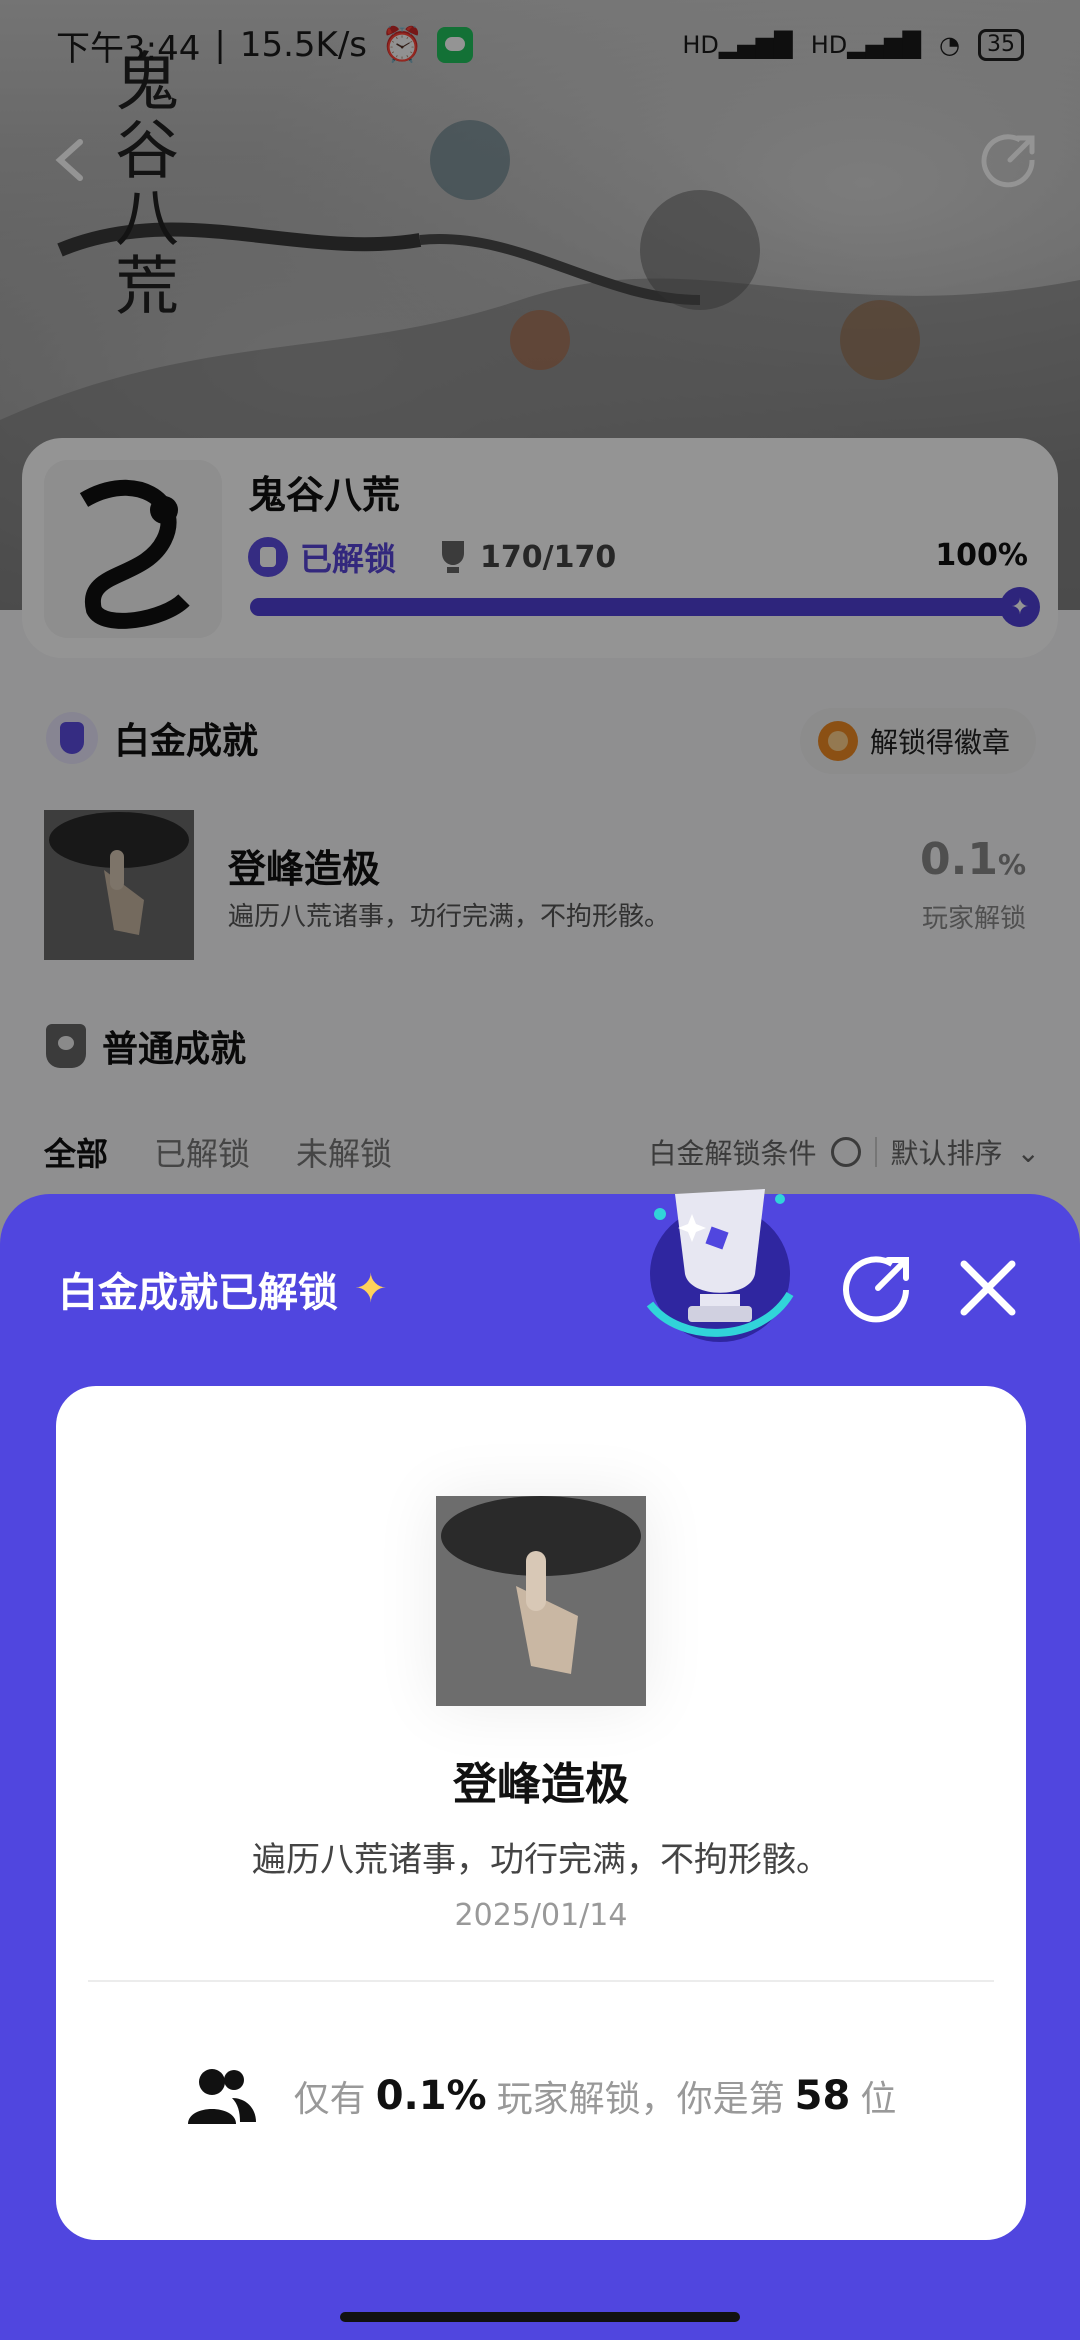 The image size is (1080, 2340). Describe the element at coordinates (878, 2099) in the screenshot. I see `stats-suffix: 位` at that location.